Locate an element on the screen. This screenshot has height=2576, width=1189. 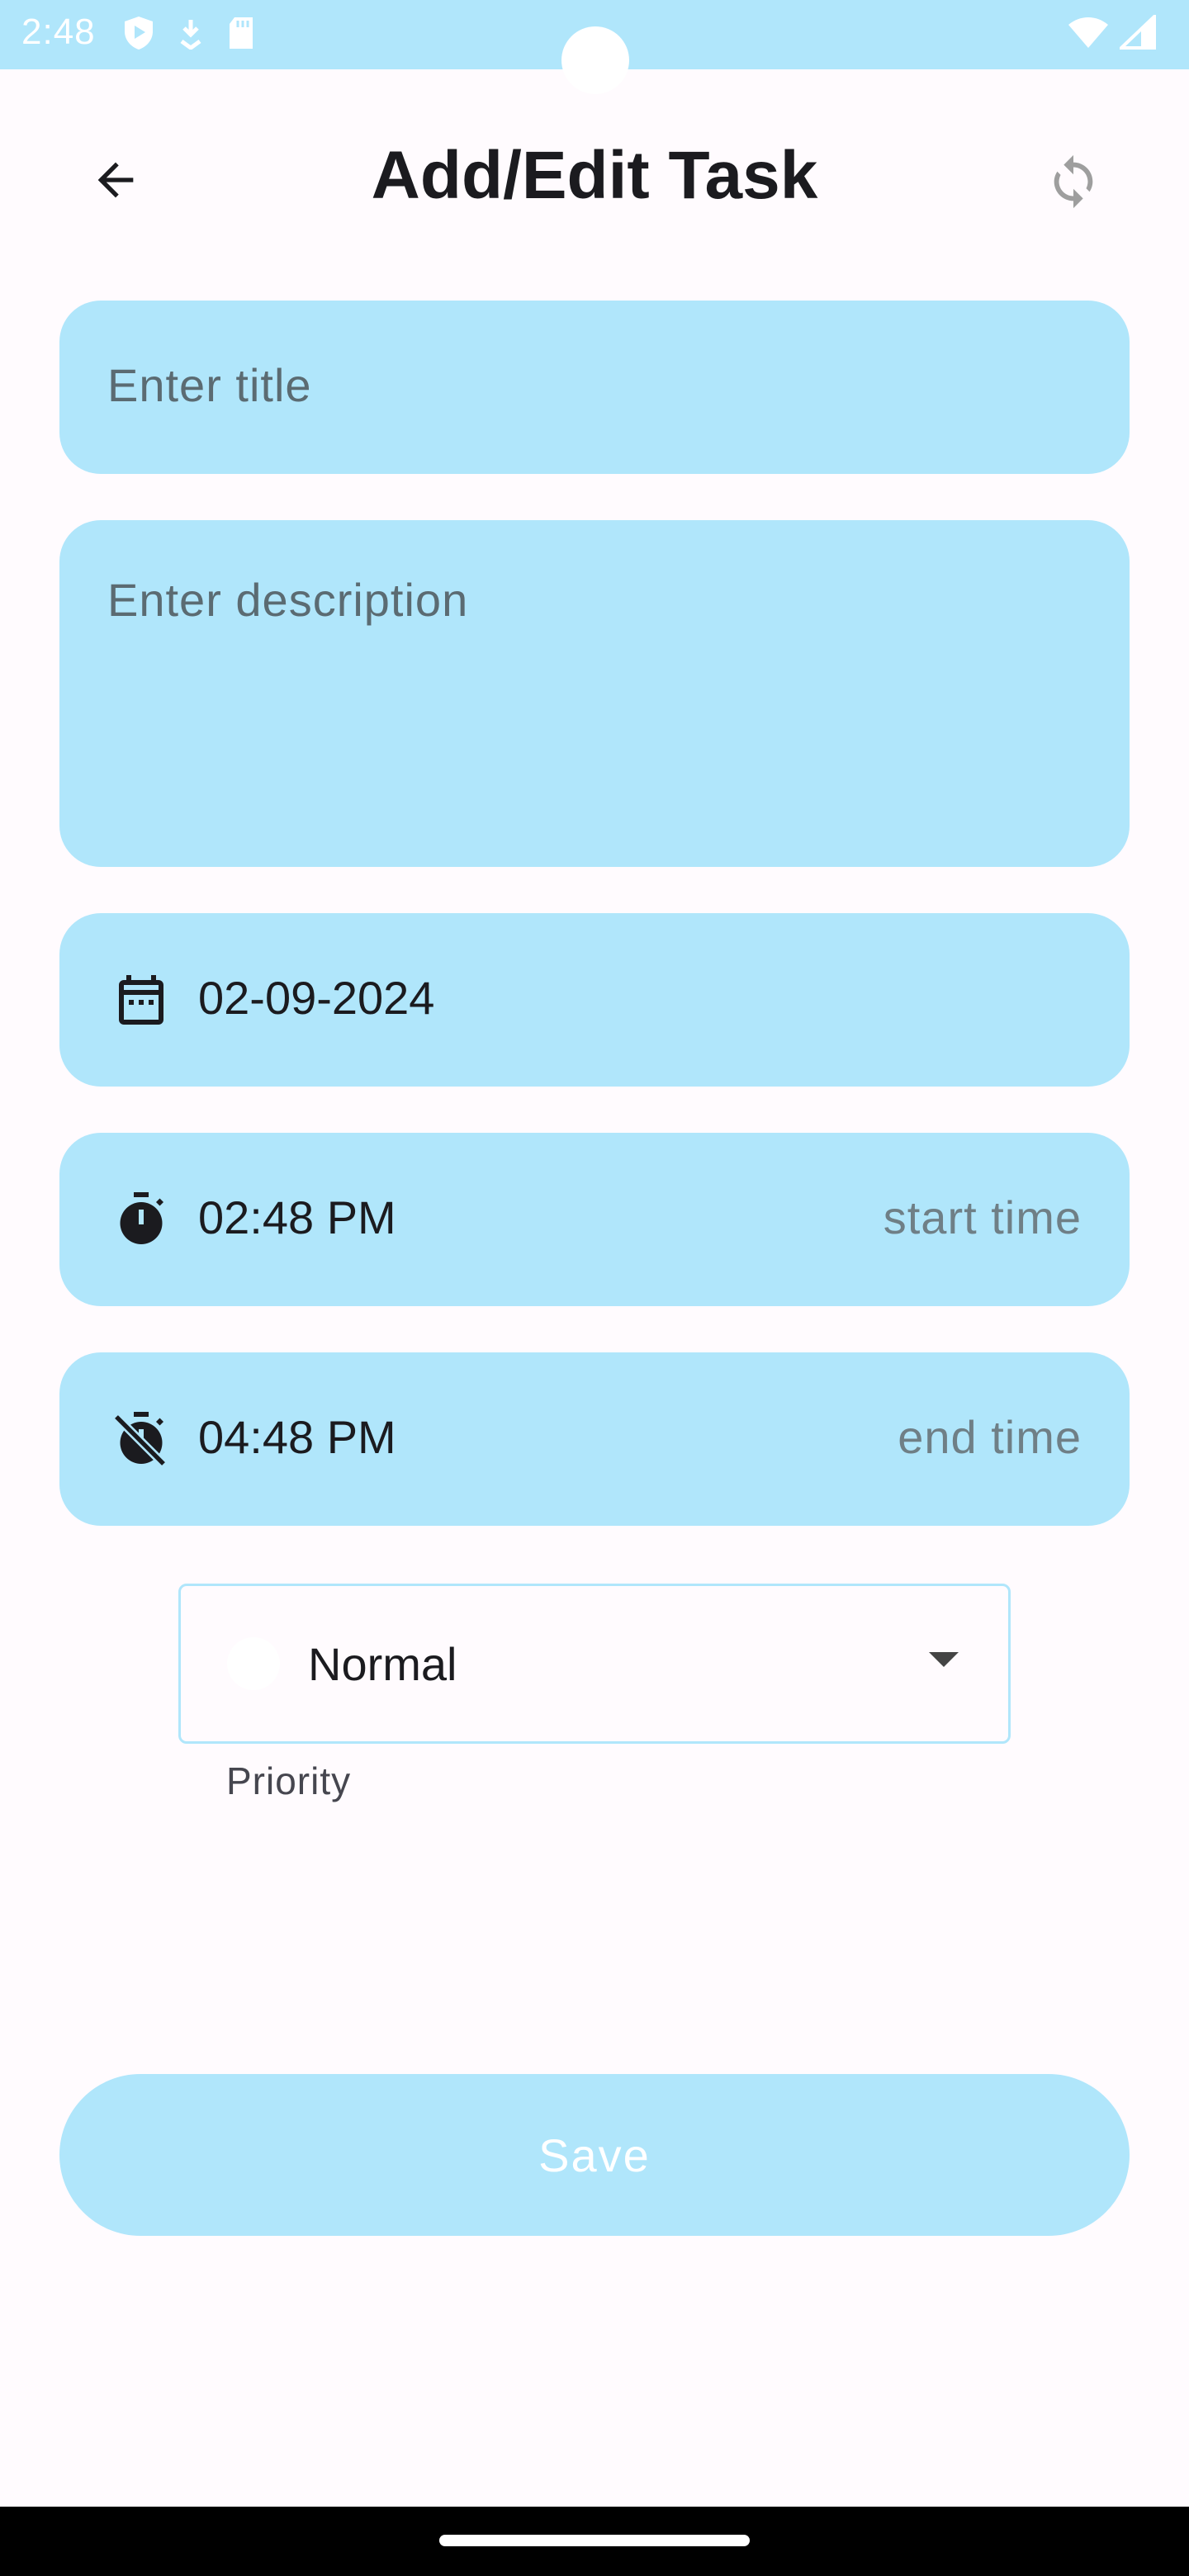
description-input: Enter description is located at coordinates (594, 693).